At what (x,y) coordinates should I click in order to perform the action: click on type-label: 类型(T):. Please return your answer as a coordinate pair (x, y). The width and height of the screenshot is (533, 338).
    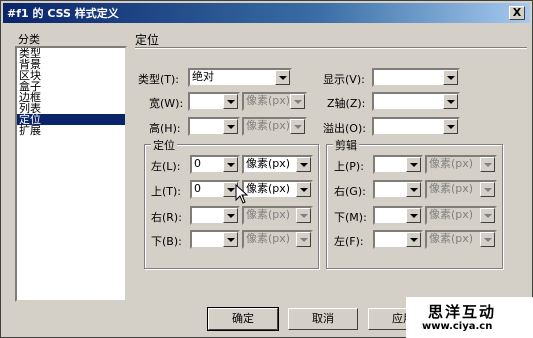
    Looking at the image, I should click on (159, 79).